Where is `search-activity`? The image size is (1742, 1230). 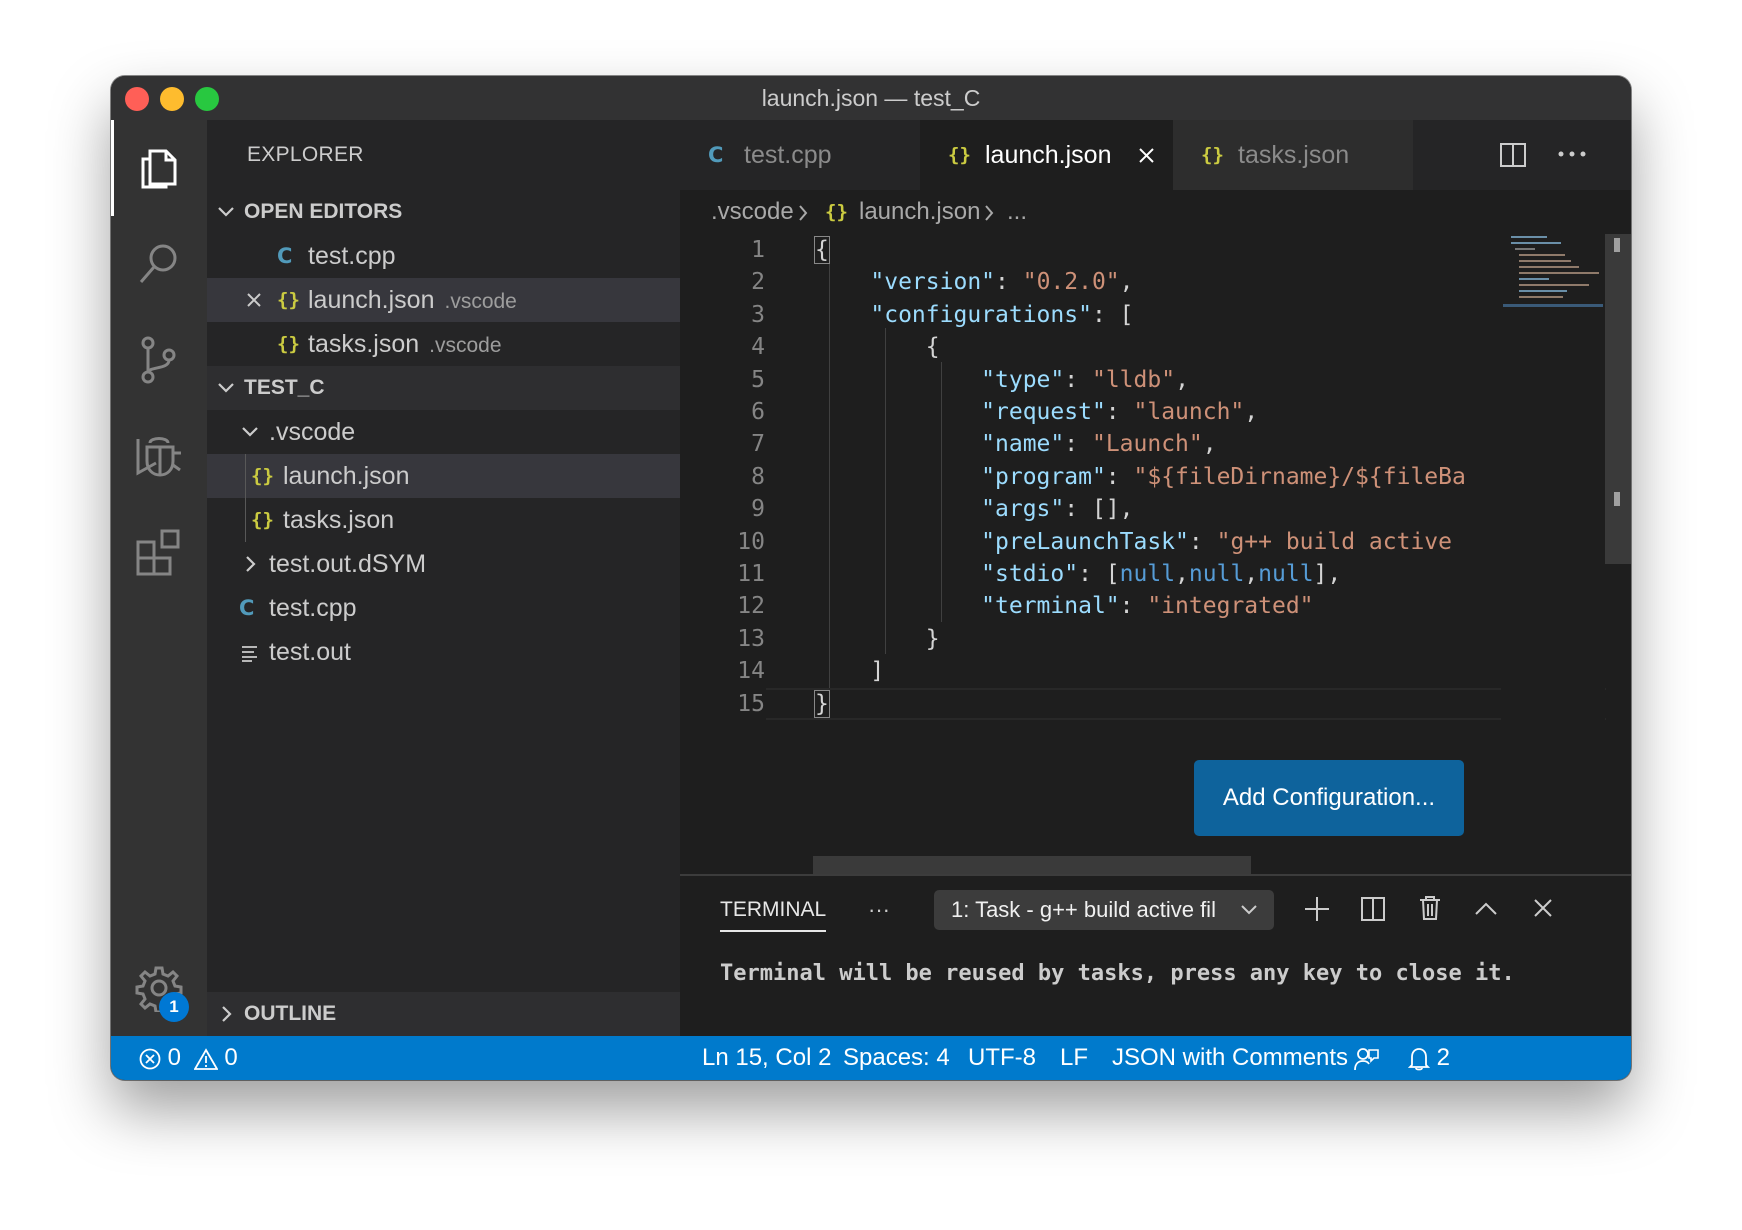
search-activity is located at coordinates (159, 264).